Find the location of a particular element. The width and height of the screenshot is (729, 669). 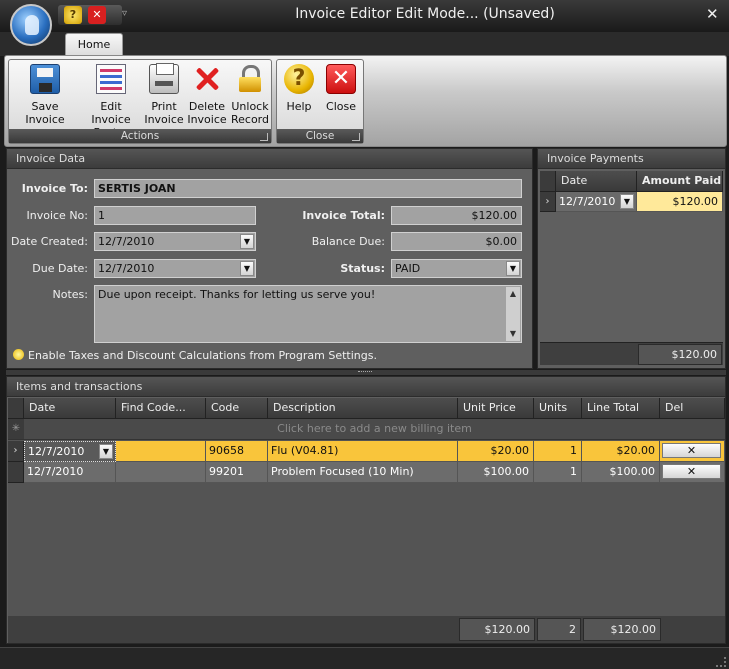

qat-close-icon: ✕ is located at coordinates (97, 15).